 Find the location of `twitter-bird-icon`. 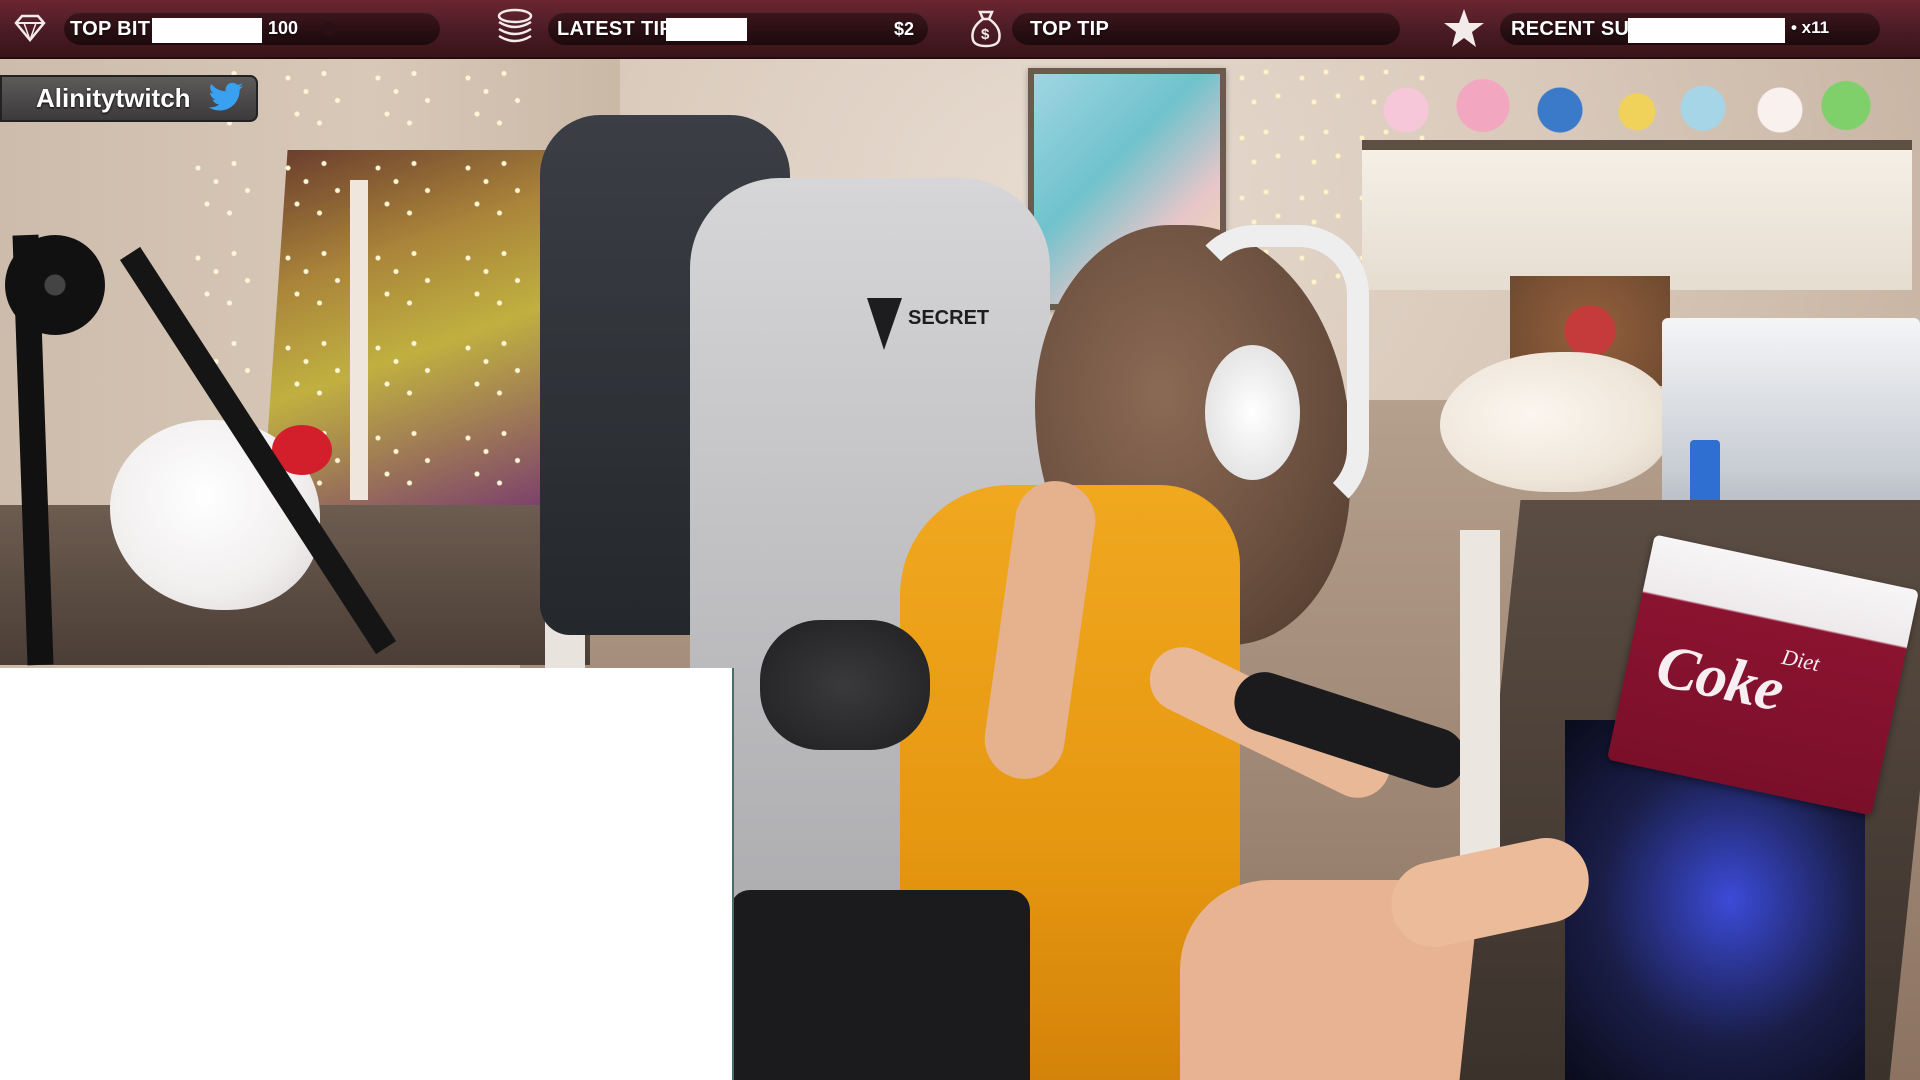

twitter-bird-icon is located at coordinates (226, 98).